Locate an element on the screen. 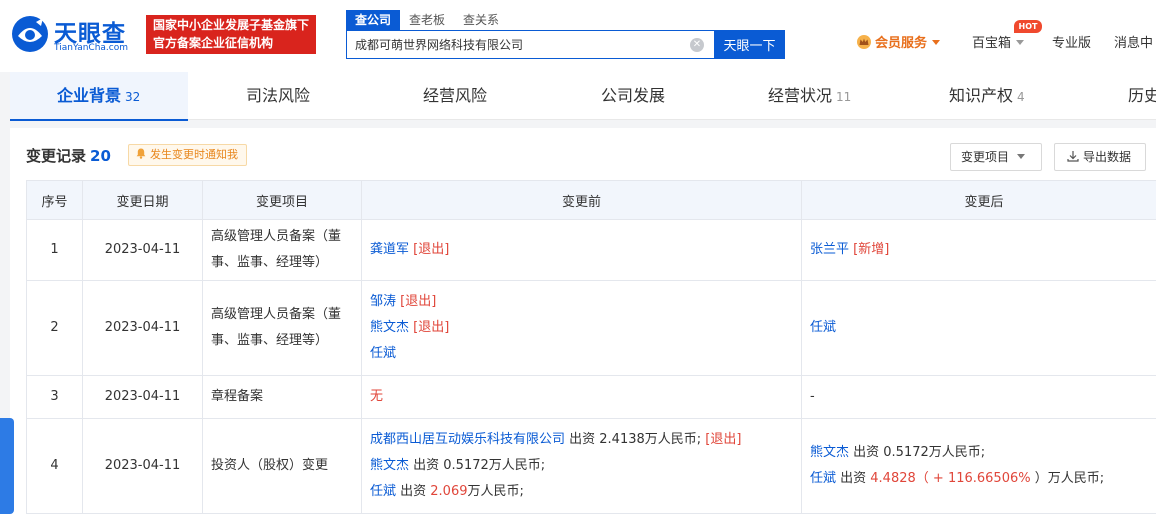  side-float-tab is located at coordinates (7, 466).